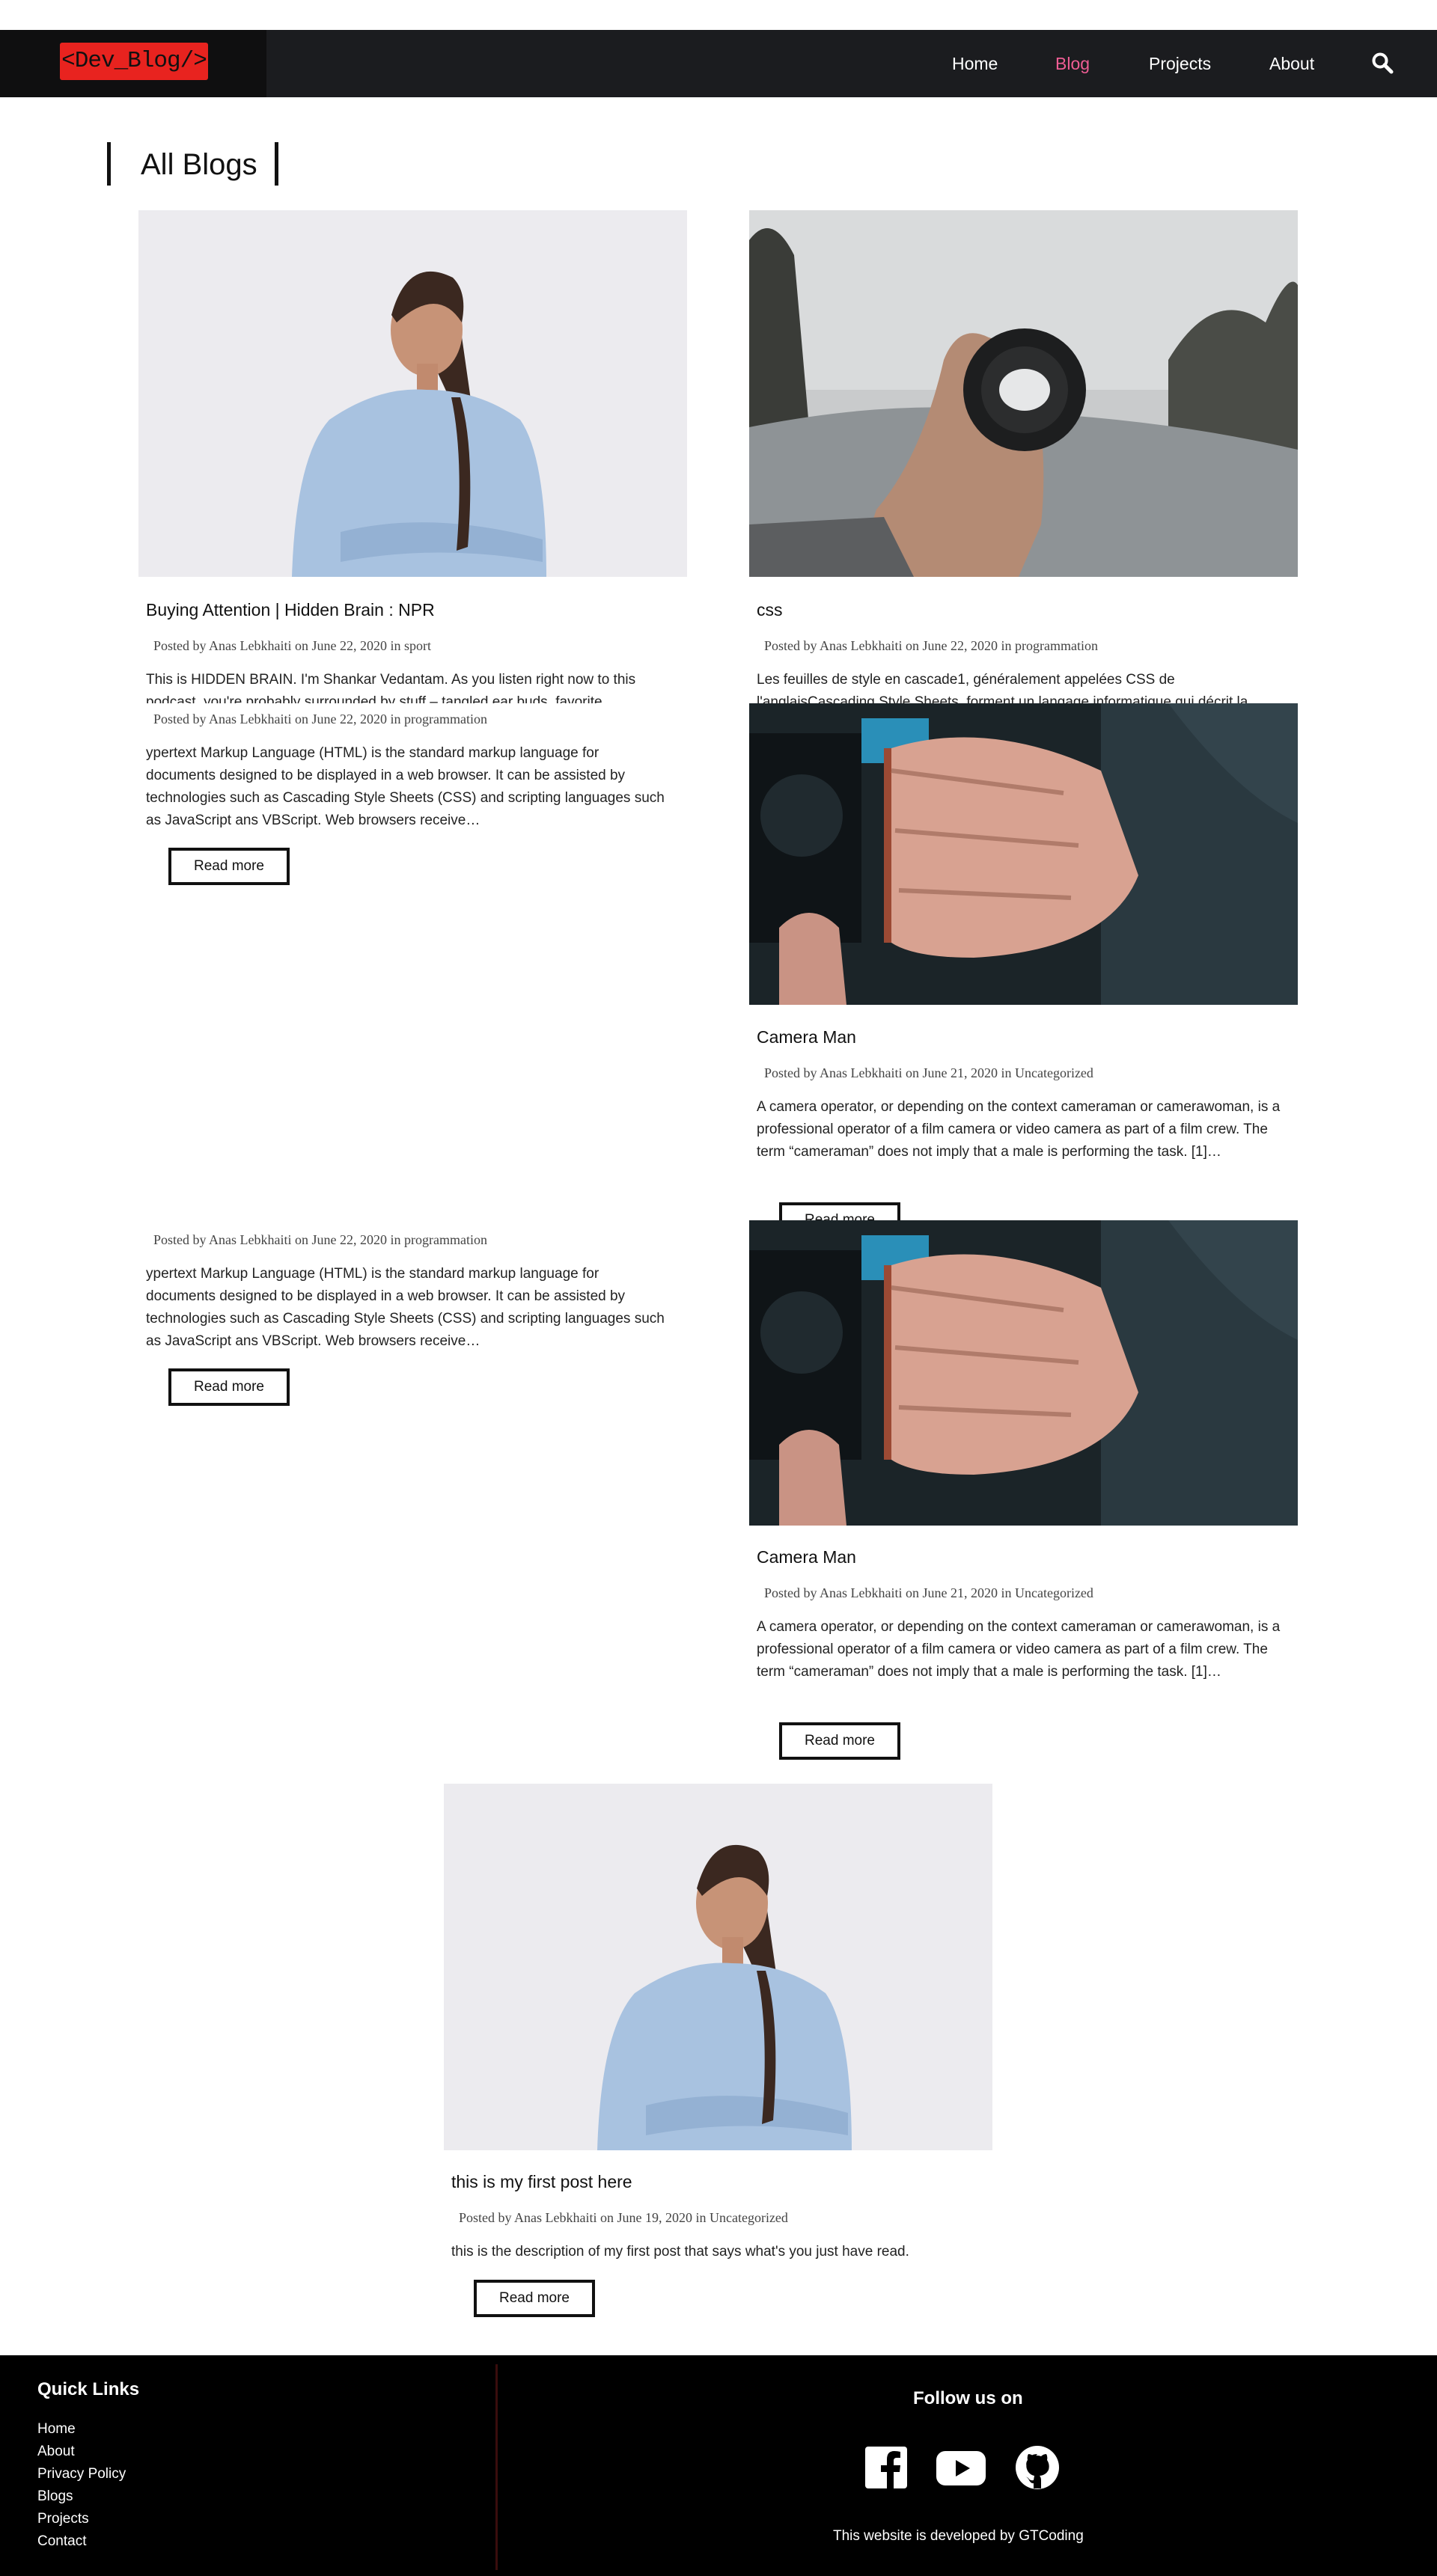  I want to click on nav-about: About, so click(1291, 63).